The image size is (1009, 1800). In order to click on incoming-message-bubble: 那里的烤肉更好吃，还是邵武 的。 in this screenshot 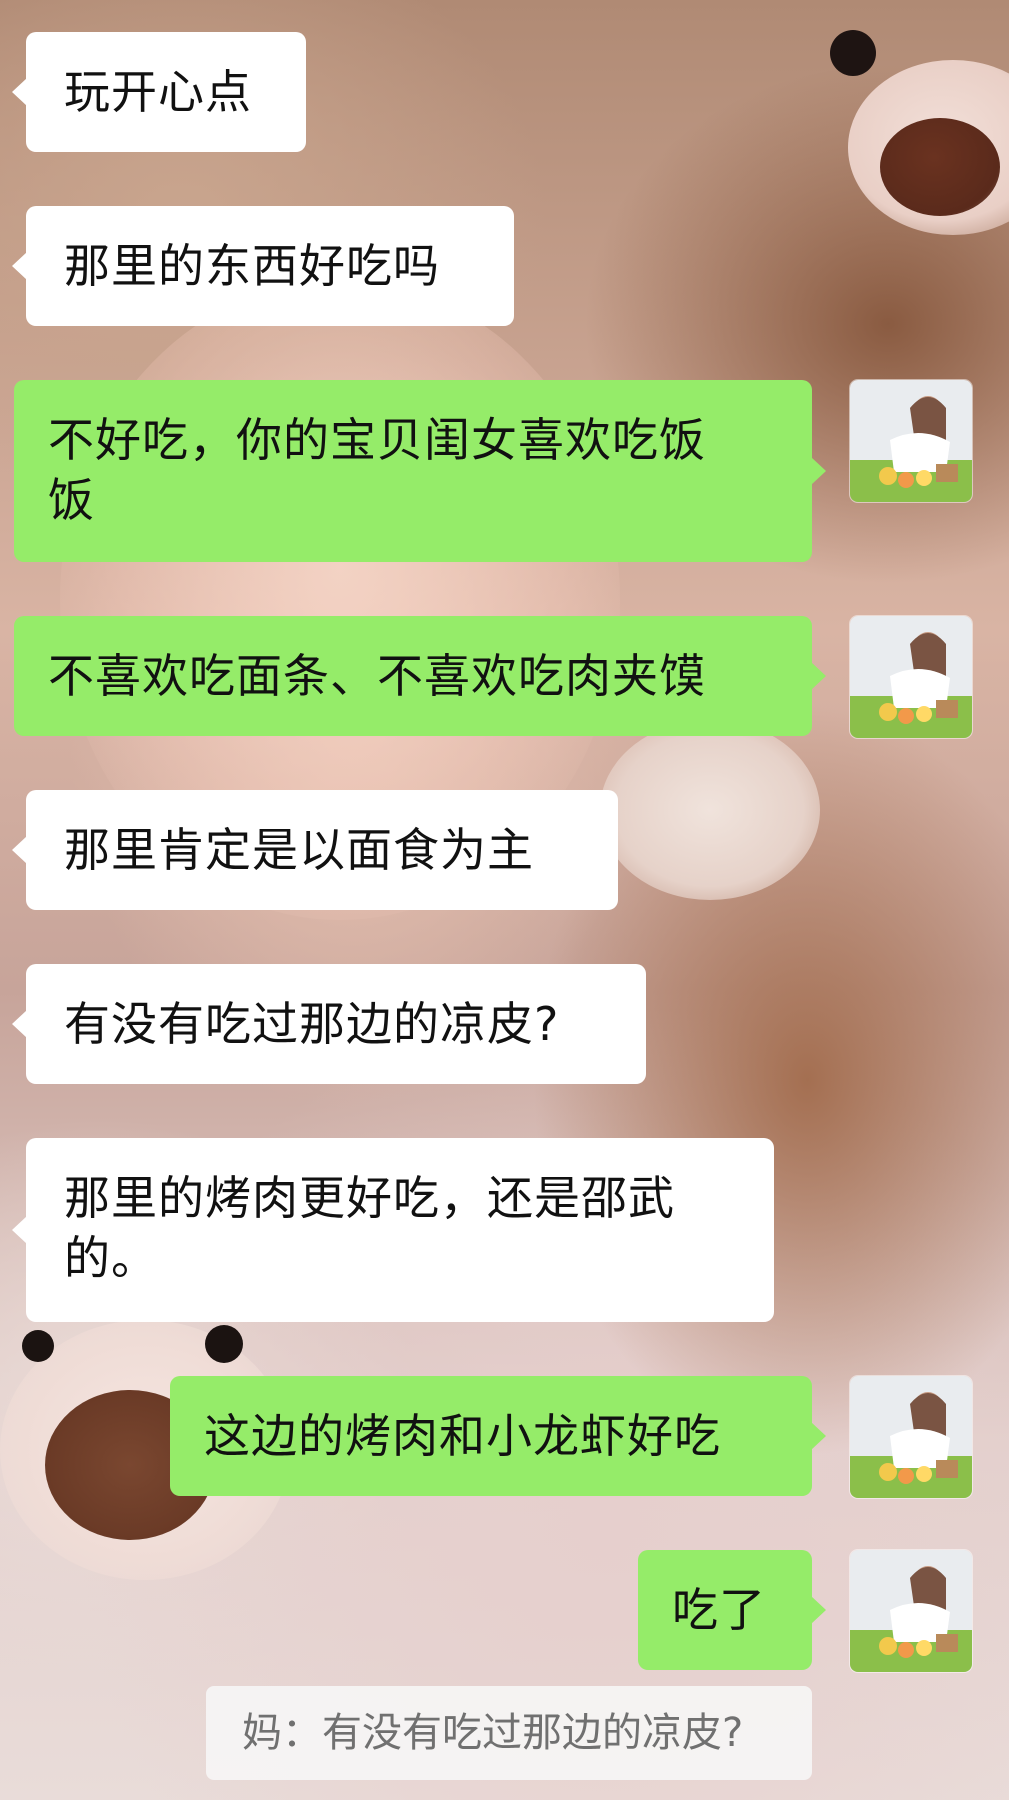, I will do `click(393, 1230)`.